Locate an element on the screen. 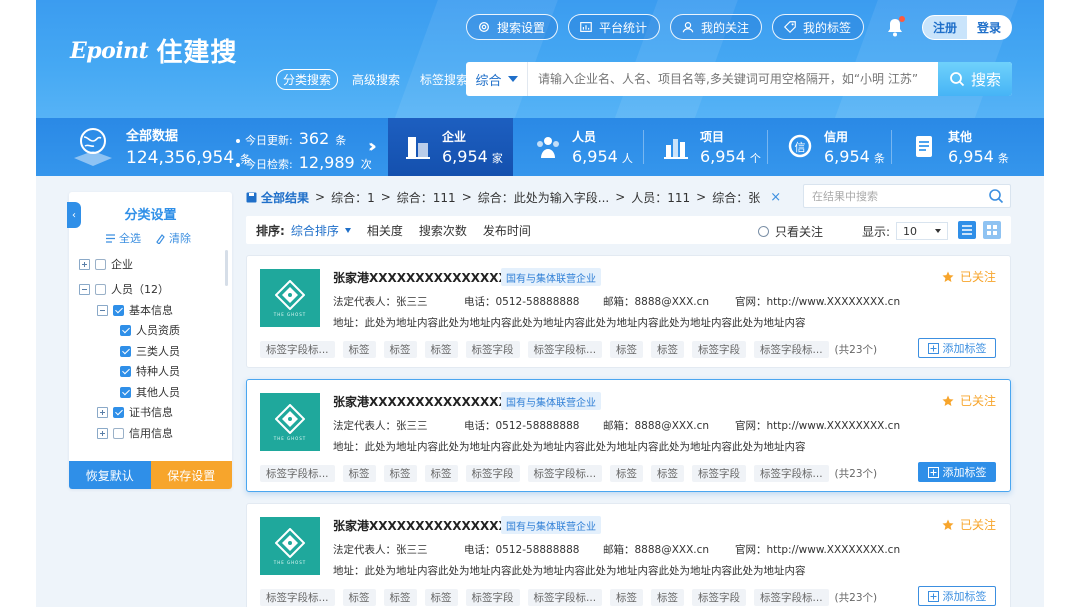 This screenshot has height=607, width=1080. follow-only-toggle: 只看关注 is located at coordinates (790, 231).